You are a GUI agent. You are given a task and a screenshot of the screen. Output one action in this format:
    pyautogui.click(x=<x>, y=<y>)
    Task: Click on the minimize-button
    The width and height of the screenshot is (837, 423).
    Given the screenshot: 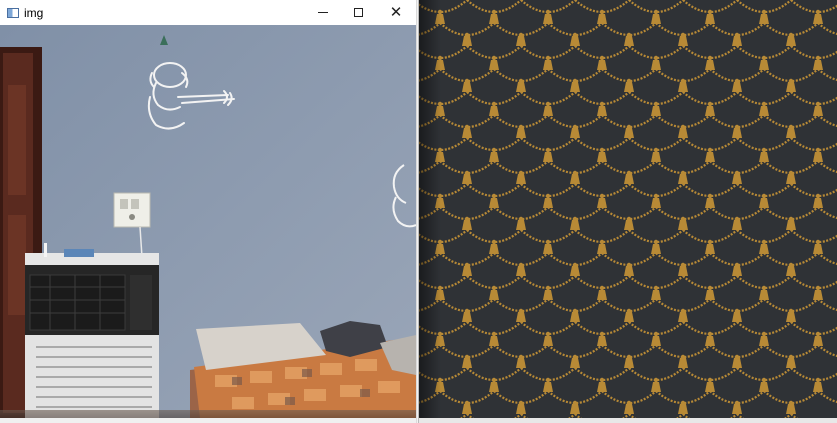 What is the action you would take?
    pyautogui.click(x=323, y=12)
    